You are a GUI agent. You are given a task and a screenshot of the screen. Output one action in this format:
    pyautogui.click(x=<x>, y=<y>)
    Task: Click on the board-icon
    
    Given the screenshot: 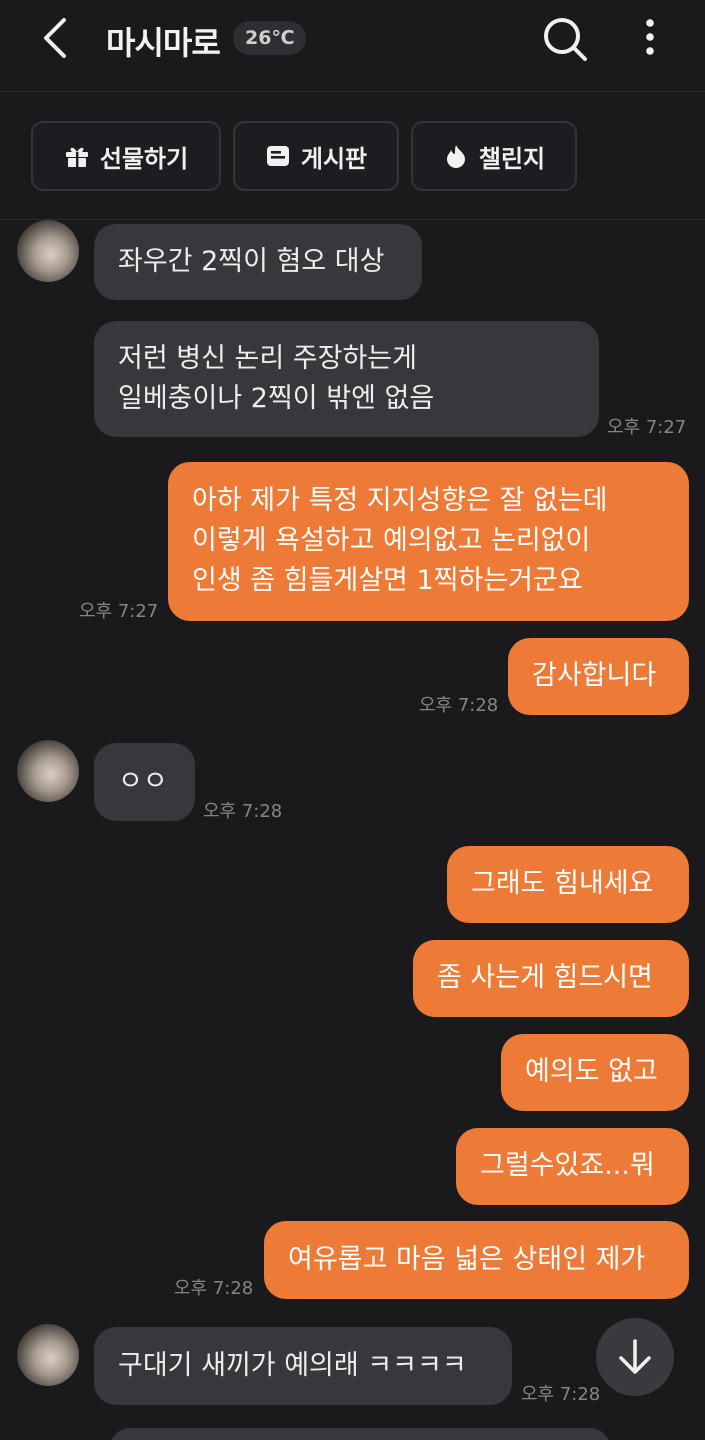 What is the action you would take?
    pyautogui.click(x=277, y=156)
    